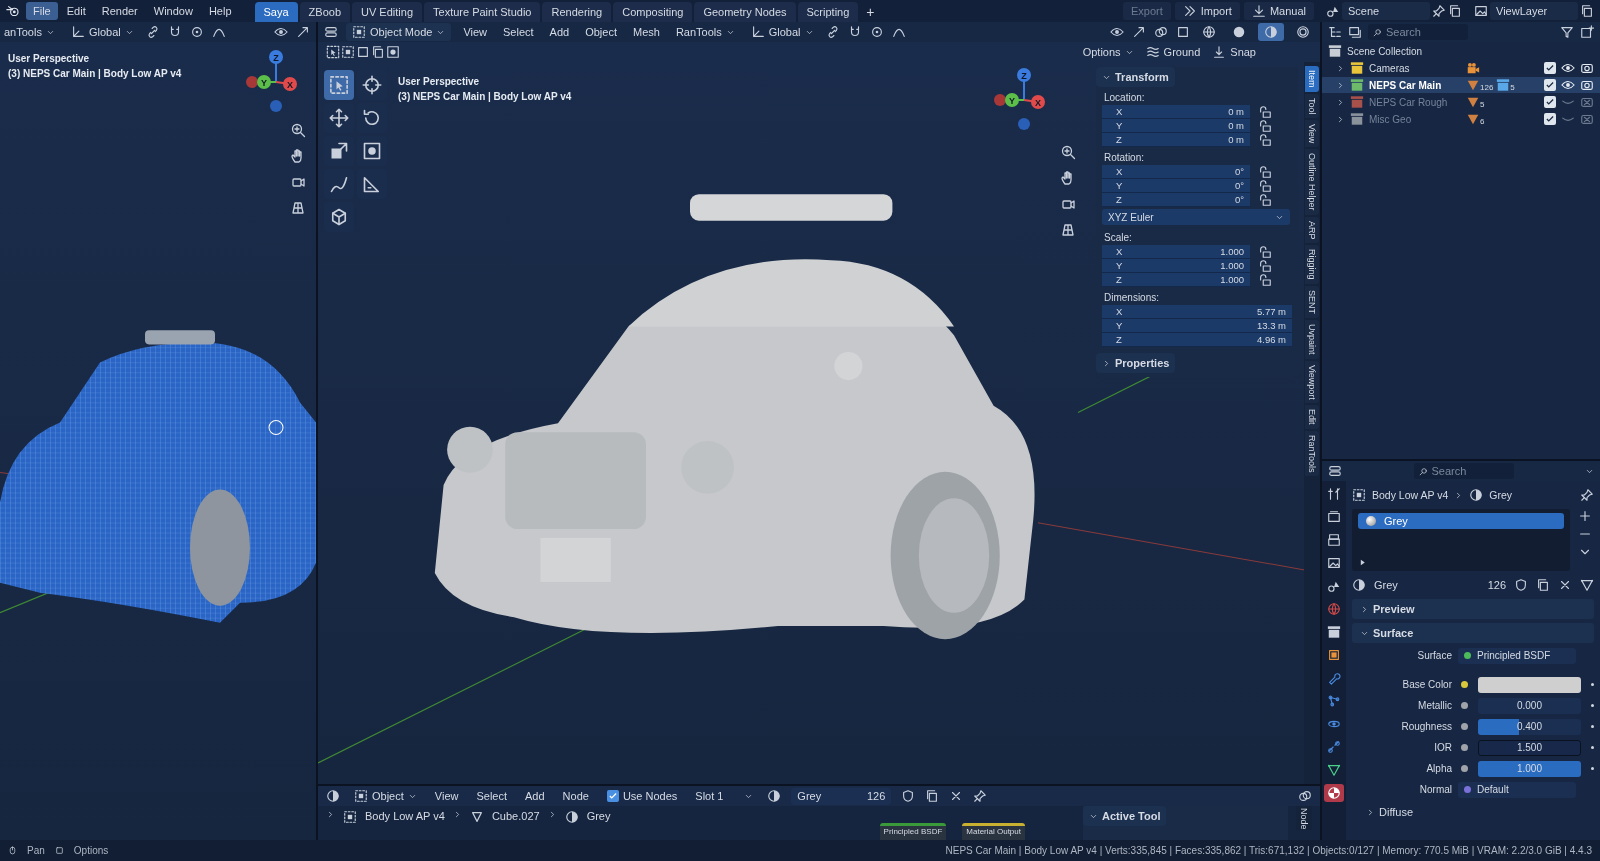 This screenshot has width=1600, height=861. What do you see at coordinates (1312, 182) in the screenshot?
I see `sidebar-tab: Outline Helper` at bounding box center [1312, 182].